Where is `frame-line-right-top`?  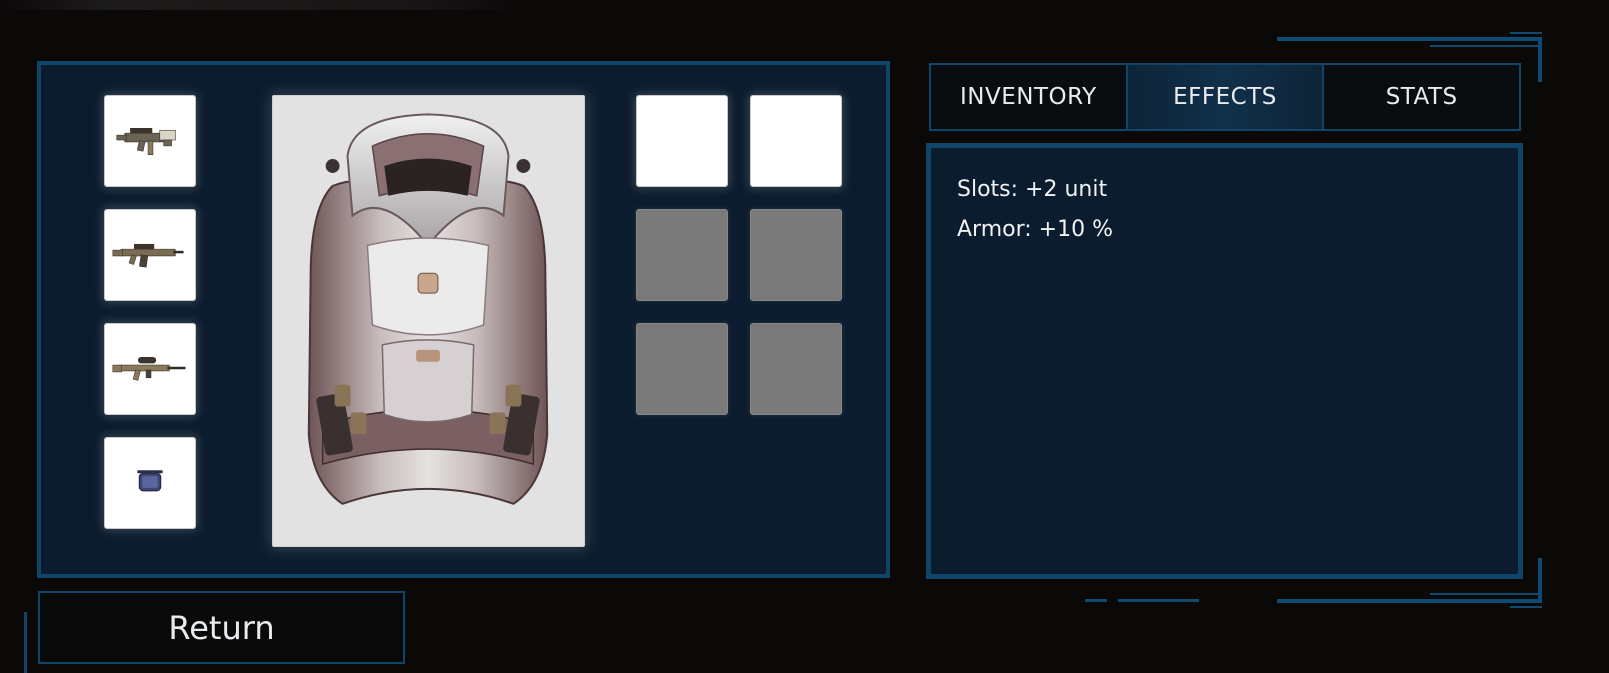 frame-line-right-top is located at coordinates (1540, 59).